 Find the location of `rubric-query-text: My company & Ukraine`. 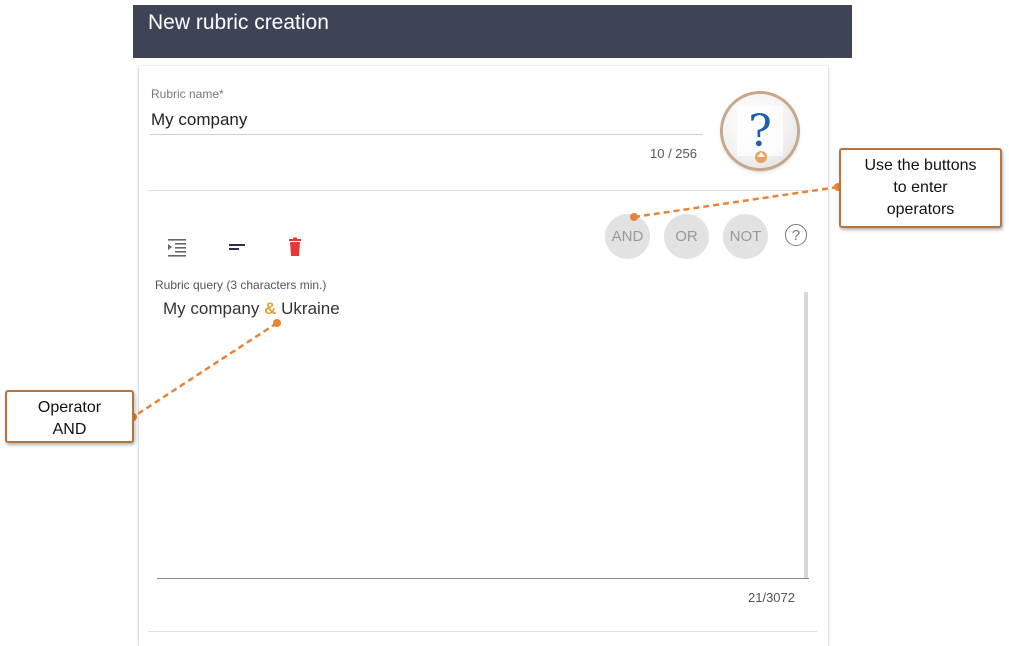

rubric-query-text: My company & Ukraine is located at coordinates (251, 308).